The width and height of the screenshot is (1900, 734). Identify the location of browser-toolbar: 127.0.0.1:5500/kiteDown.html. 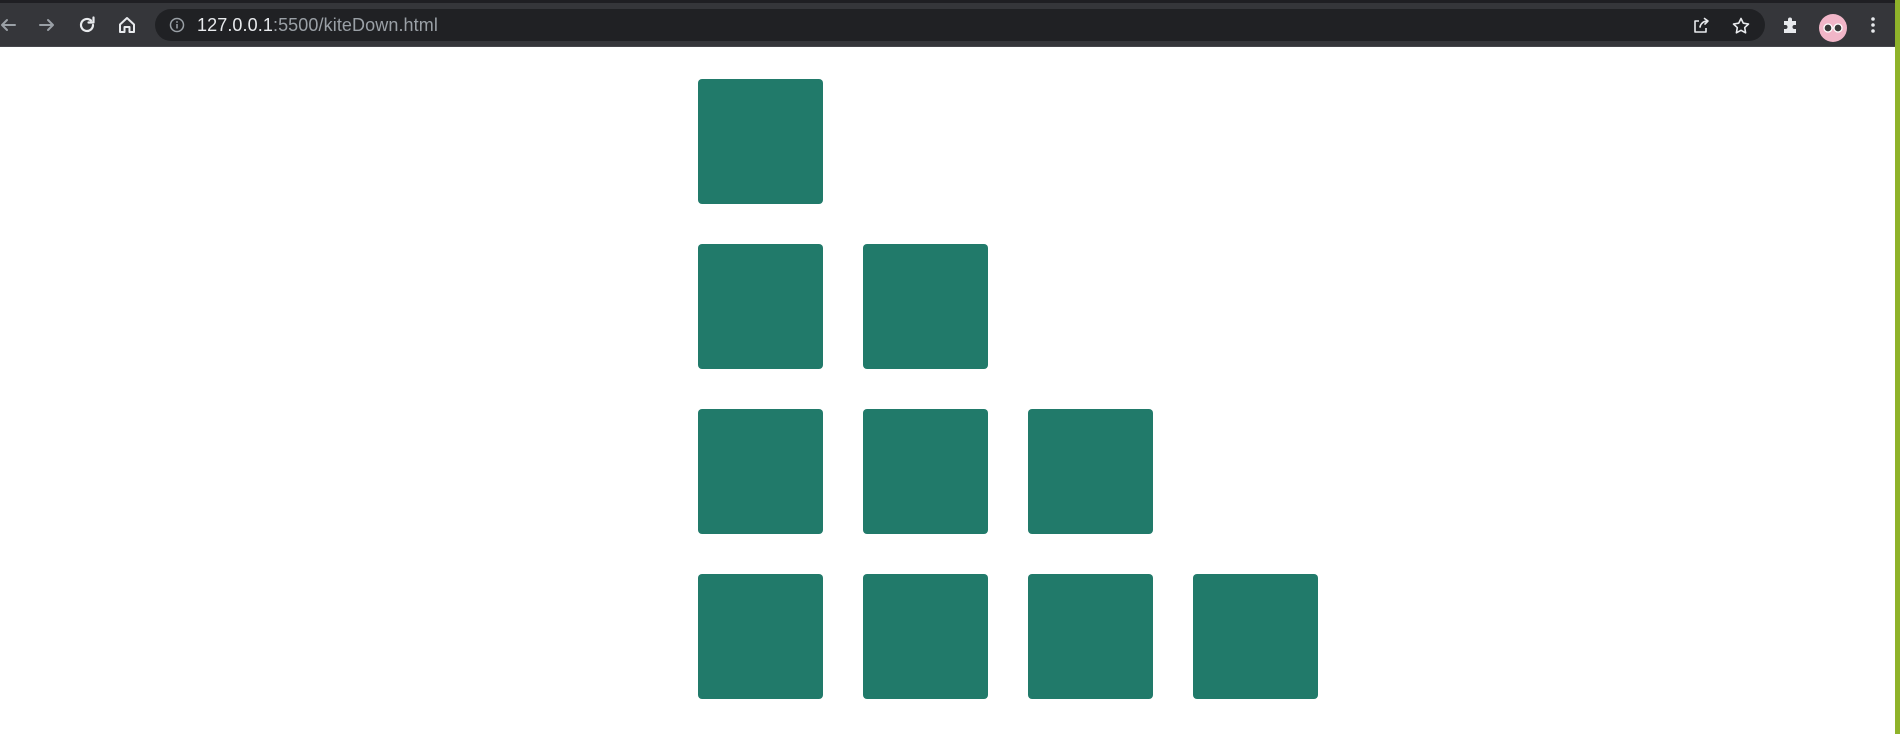
(950, 25).